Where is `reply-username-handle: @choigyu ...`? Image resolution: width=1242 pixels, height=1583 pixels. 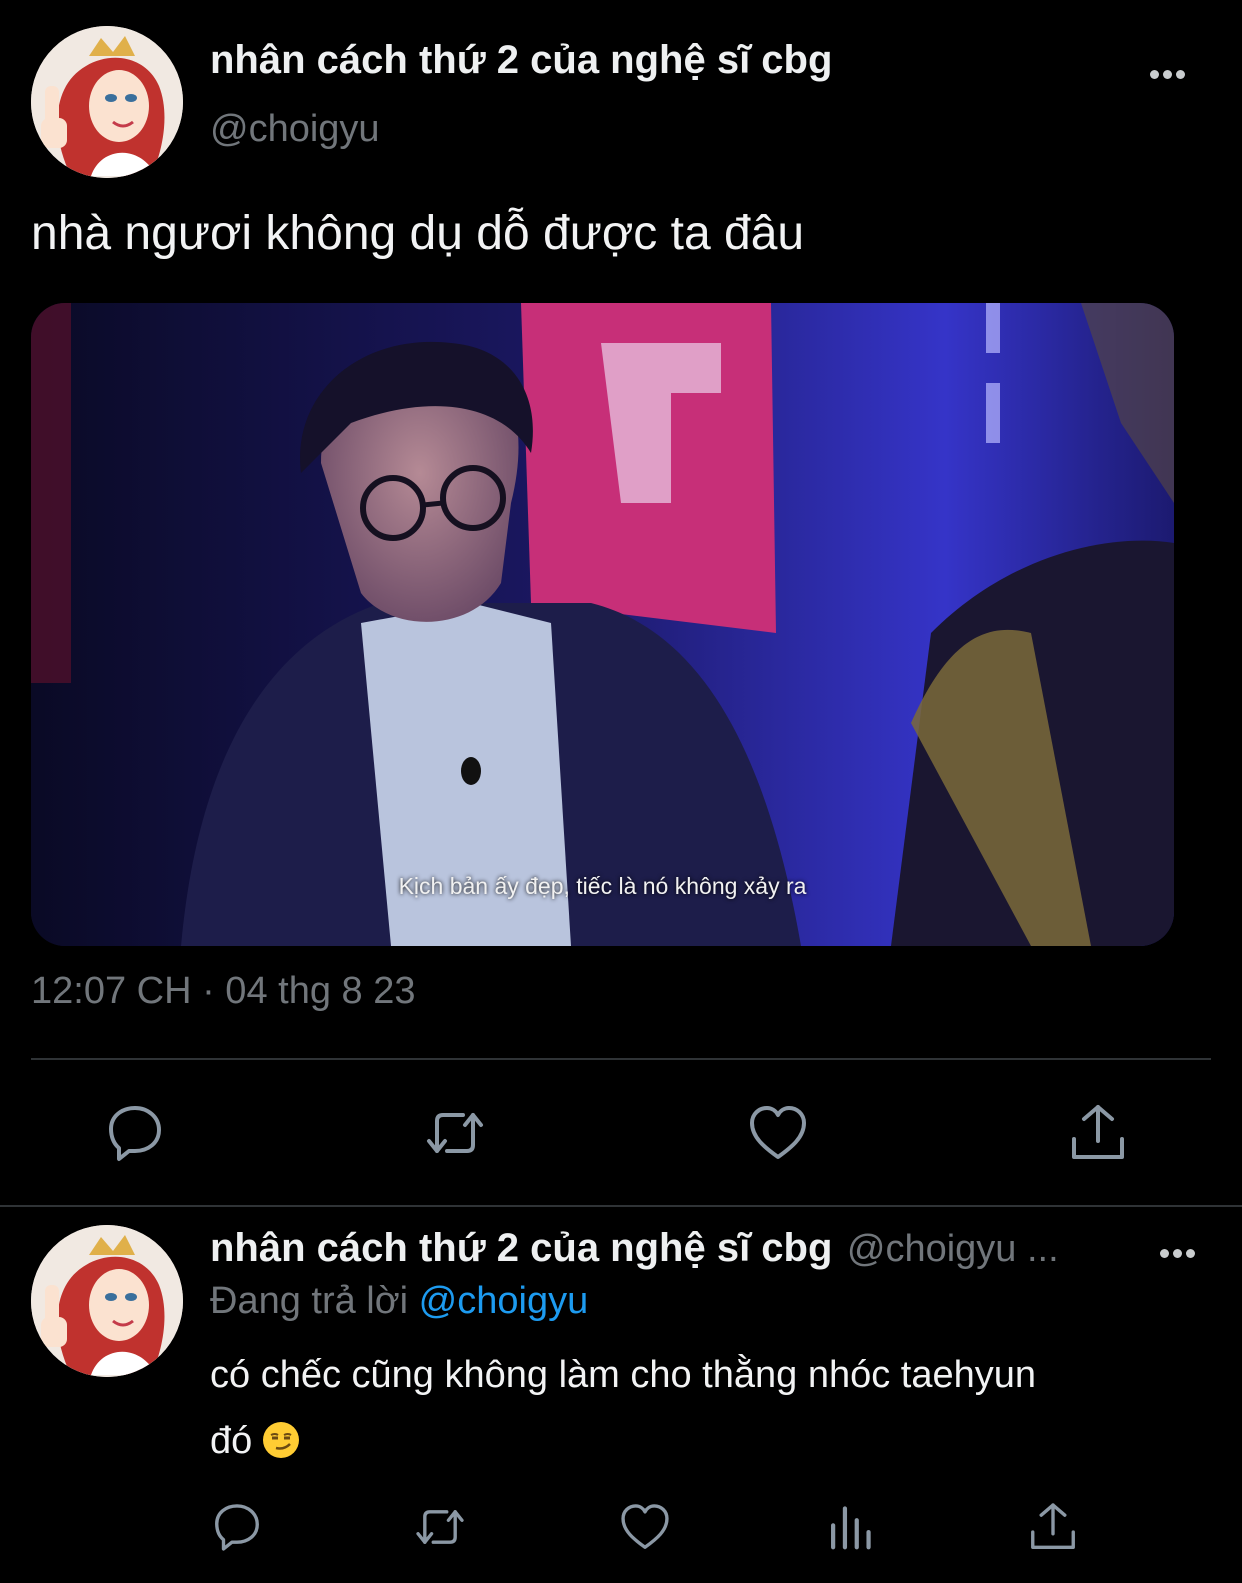
reply-username-handle: @choigyu ... is located at coordinates (953, 1249).